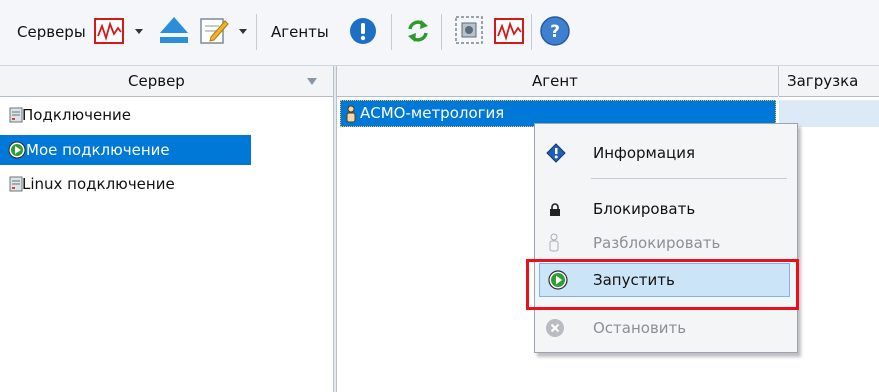 Image resolution: width=879 pixels, height=392 pixels. What do you see at coordinates (666, 153) in the screenshot?
I see `menu-item-info: Информация` at bounding box center [666, 153].